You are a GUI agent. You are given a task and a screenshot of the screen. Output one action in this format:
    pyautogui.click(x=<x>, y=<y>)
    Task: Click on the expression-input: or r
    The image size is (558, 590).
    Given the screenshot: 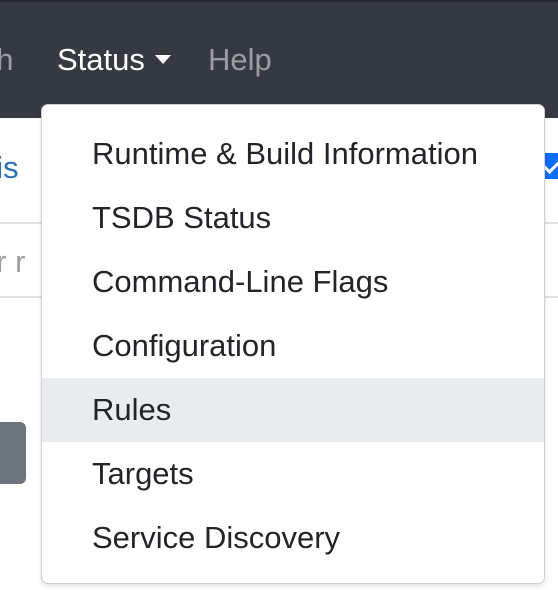 What is the action you would take?
    pyautogui.click(x=13, y=262)
    